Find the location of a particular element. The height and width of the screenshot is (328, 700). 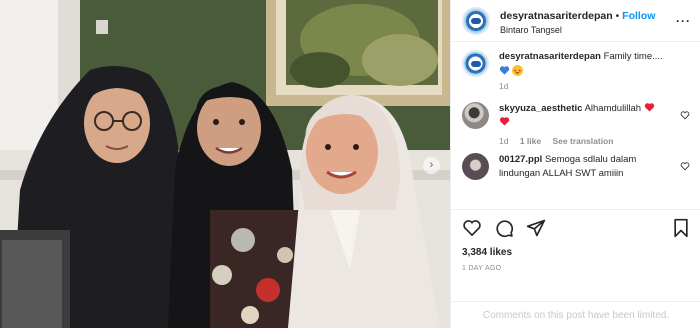

caption-emojis is located at coordinates (591, 70).